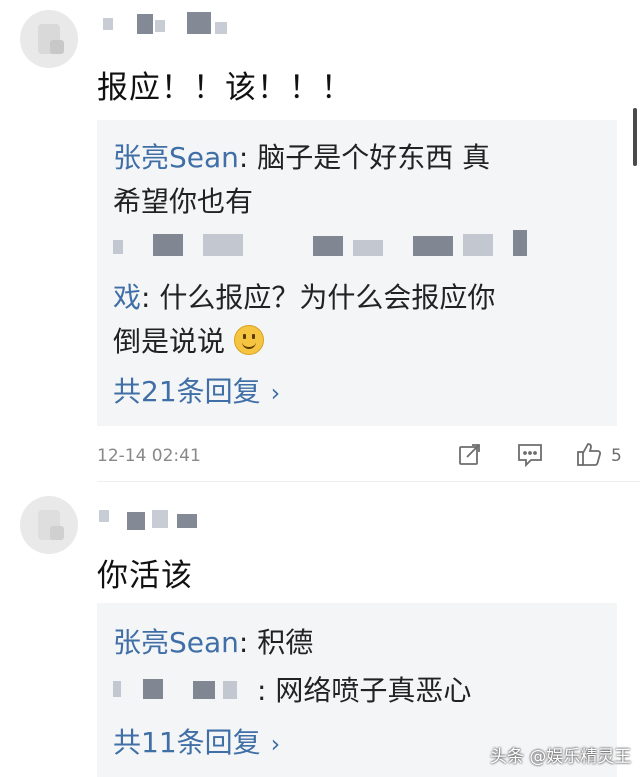 This screenshot has width=640, height=777. I want to click on reply-text: : 网络喷子真恶心, so click(364, 690).